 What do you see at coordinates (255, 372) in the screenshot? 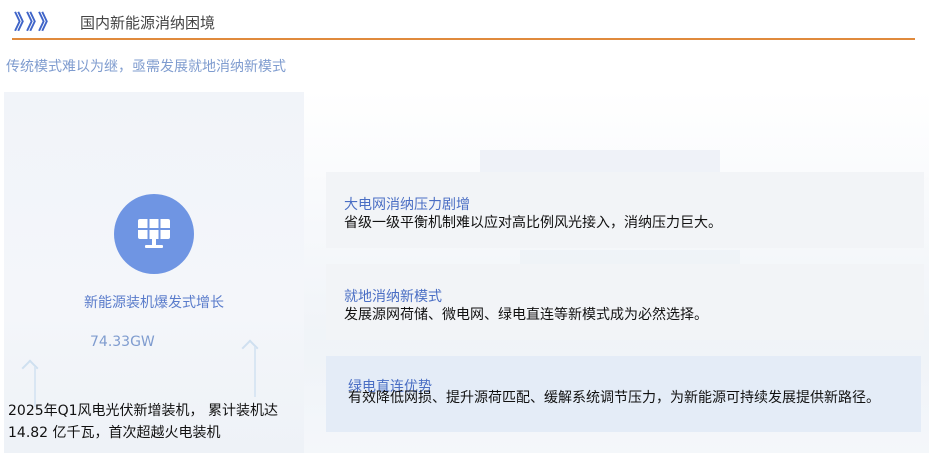
I see `decor-line` at bounding box center [255, 372].